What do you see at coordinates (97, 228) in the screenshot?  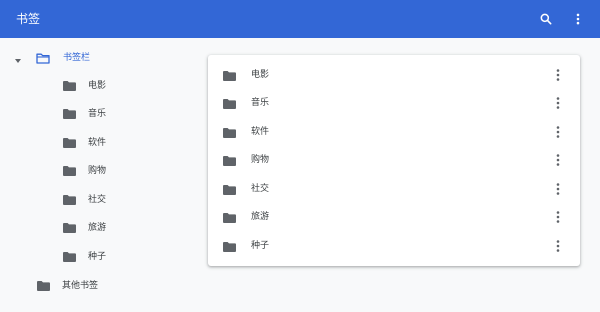 I see `sidebar-item-label: 旅游` at bounding box center [97, 228].